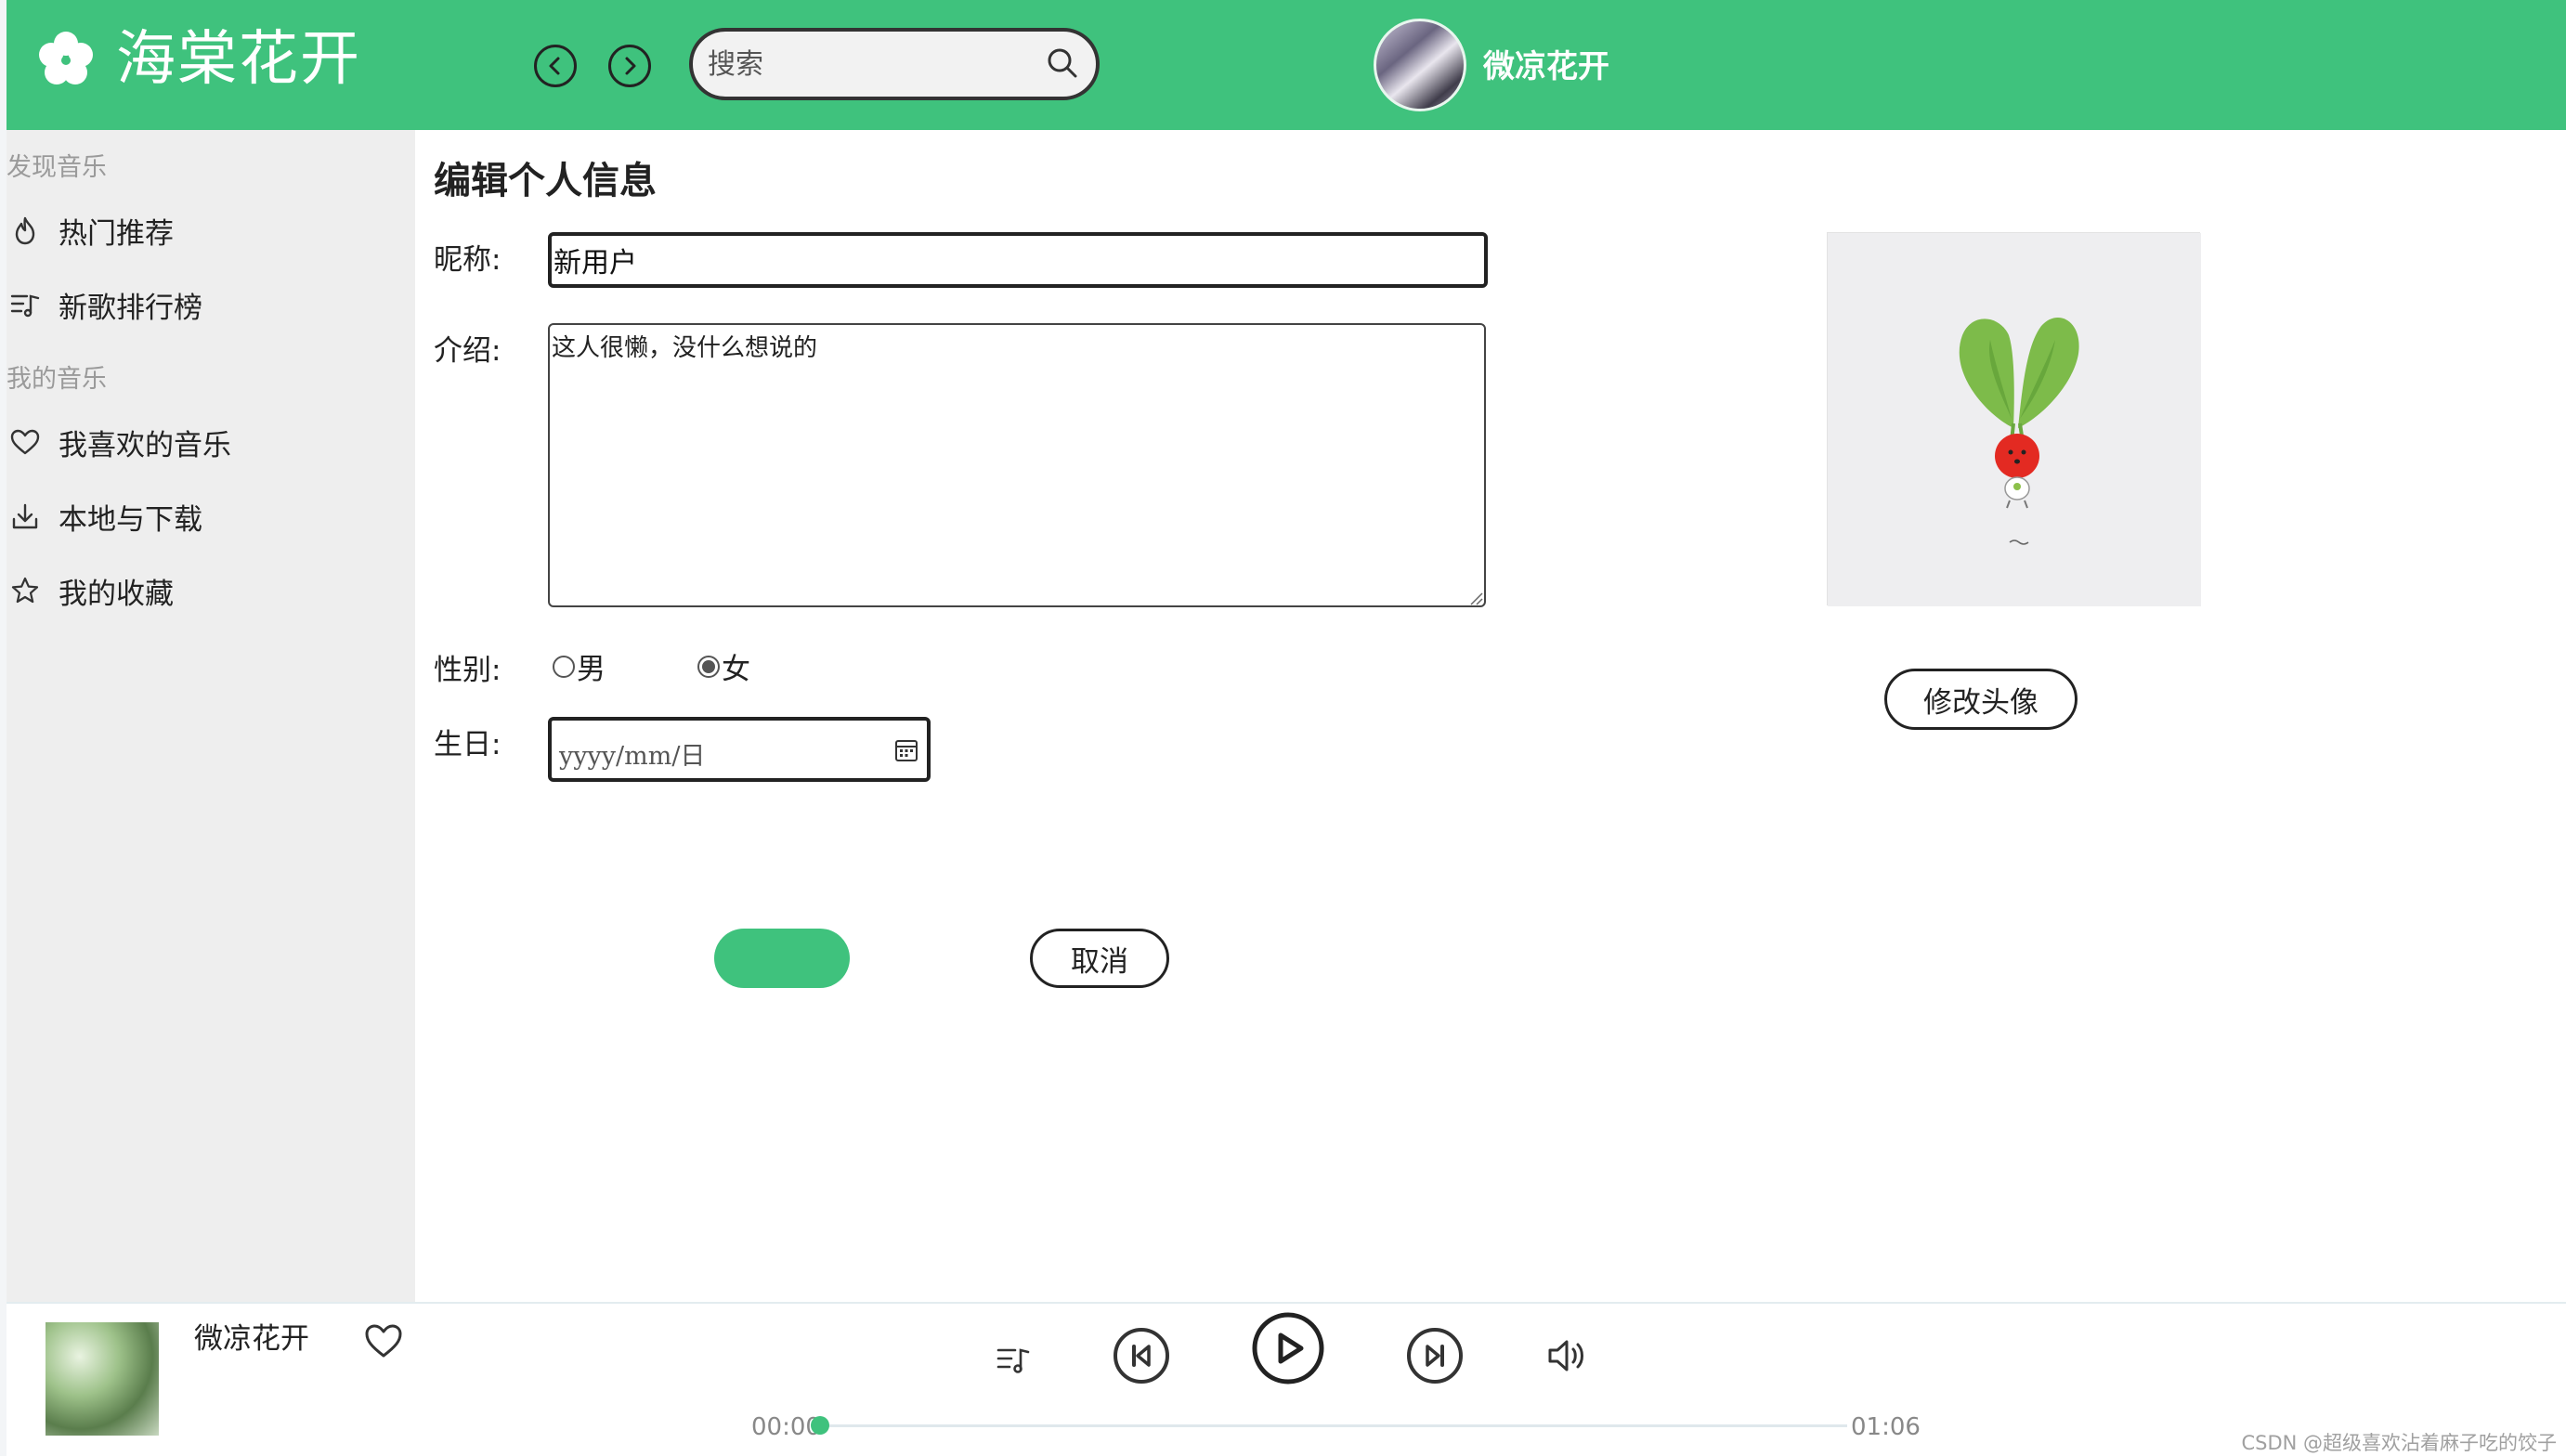 The width and height of the screenshot is (2566, 1456). I want to click on change-avatar-button: 修改头像, so click(1981, 699).